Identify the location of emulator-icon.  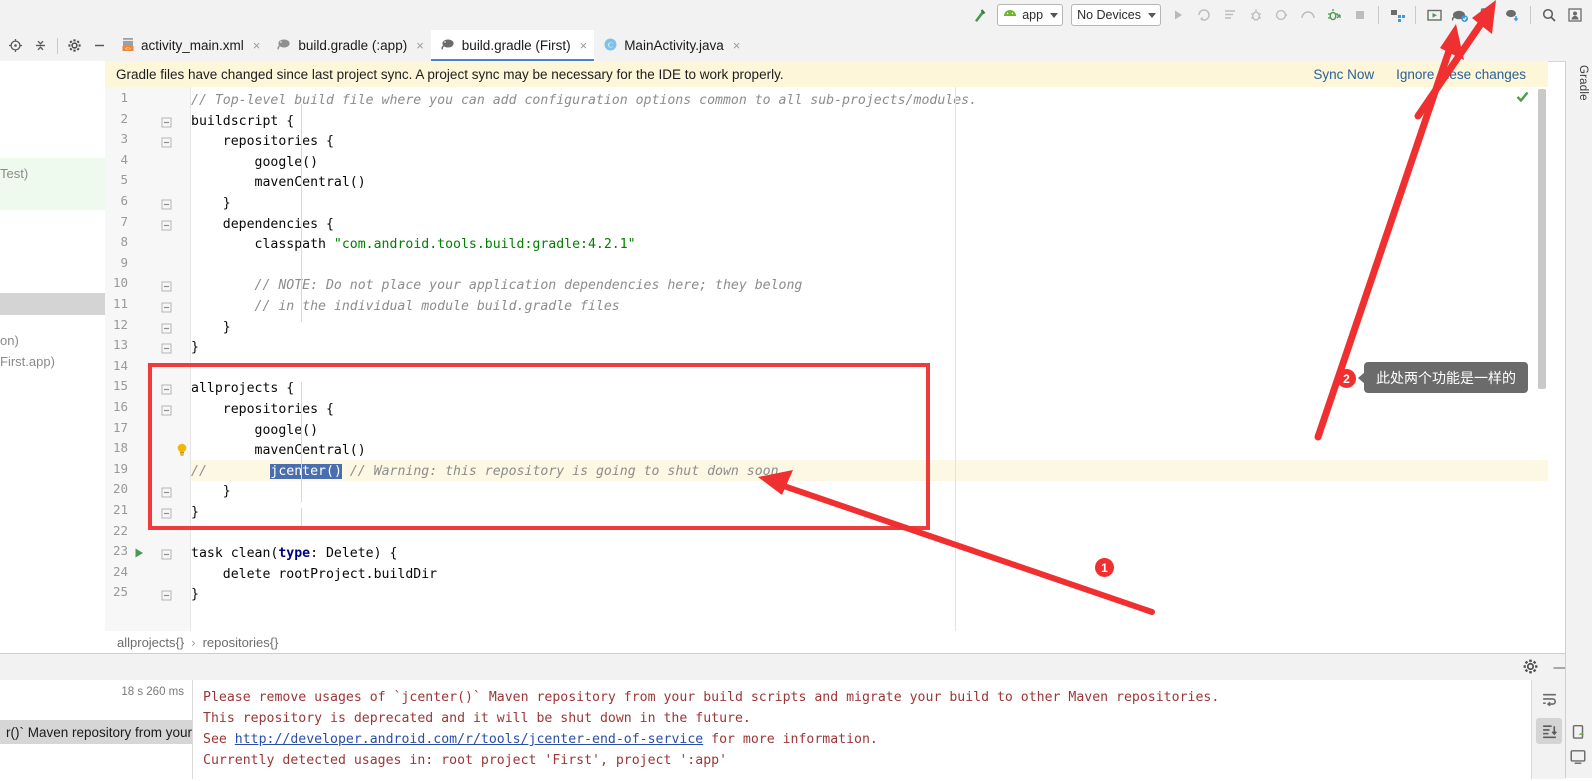
(1579, 758).